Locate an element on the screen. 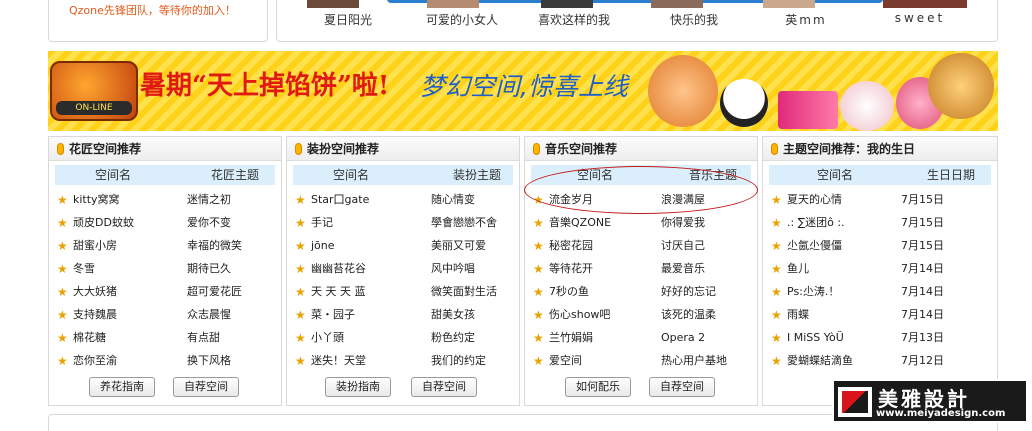 Image resolution: width=1032 pixels, height=431 pixels. space-name-link: .: ∑迷团ô :. is located at coordinates (816, 223).